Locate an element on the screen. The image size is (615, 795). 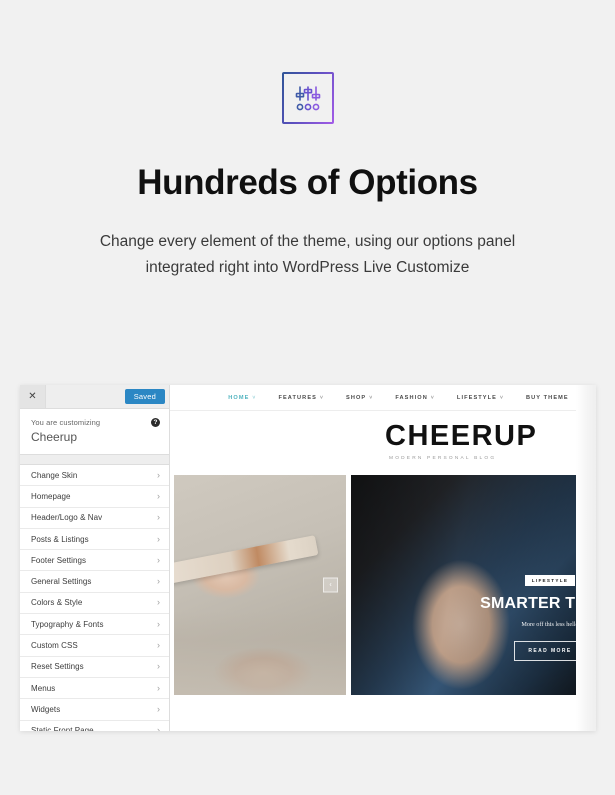
sidebar-divider is located at coordinates (94, 460).